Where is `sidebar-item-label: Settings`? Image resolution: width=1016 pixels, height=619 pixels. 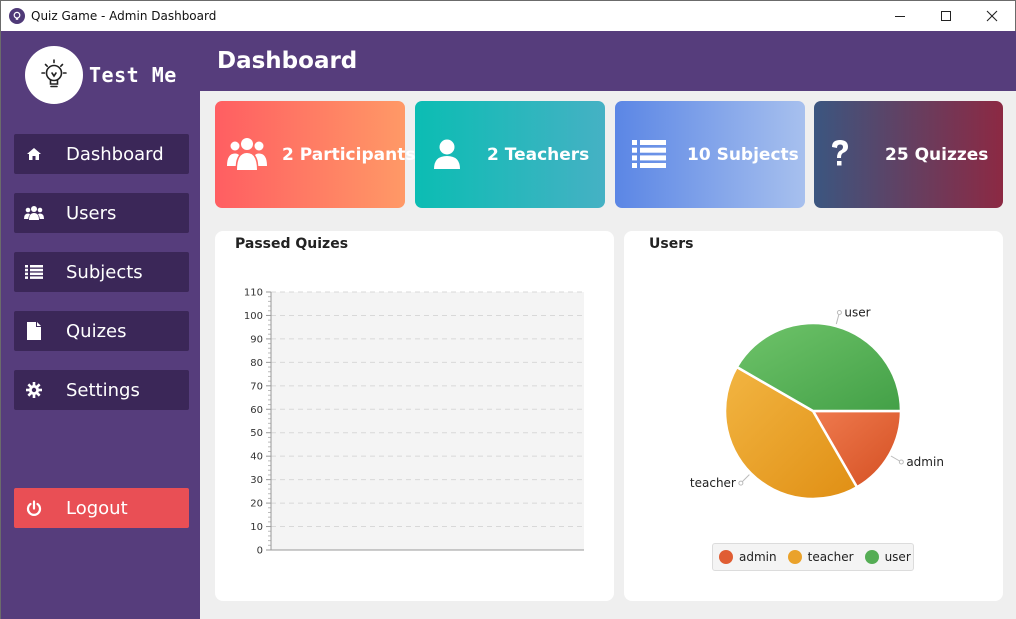
sidebar-item-label: Settings is located at coordinates (103, 390).